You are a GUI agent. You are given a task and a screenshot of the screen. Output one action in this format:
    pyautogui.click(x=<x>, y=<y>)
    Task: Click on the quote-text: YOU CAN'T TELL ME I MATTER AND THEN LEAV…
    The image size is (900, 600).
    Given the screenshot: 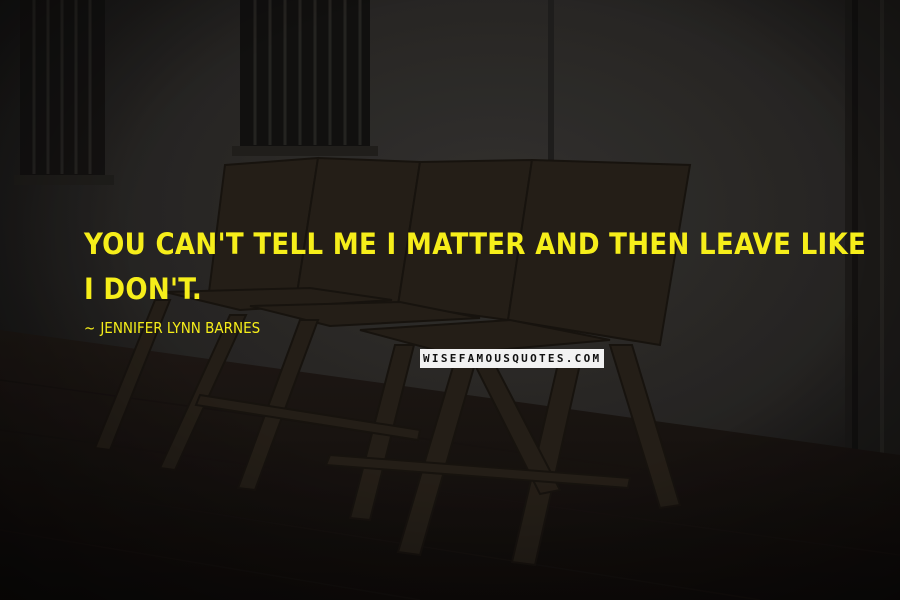 What is the action you would take?
    pyautogui.click(x=475, y=266)
    